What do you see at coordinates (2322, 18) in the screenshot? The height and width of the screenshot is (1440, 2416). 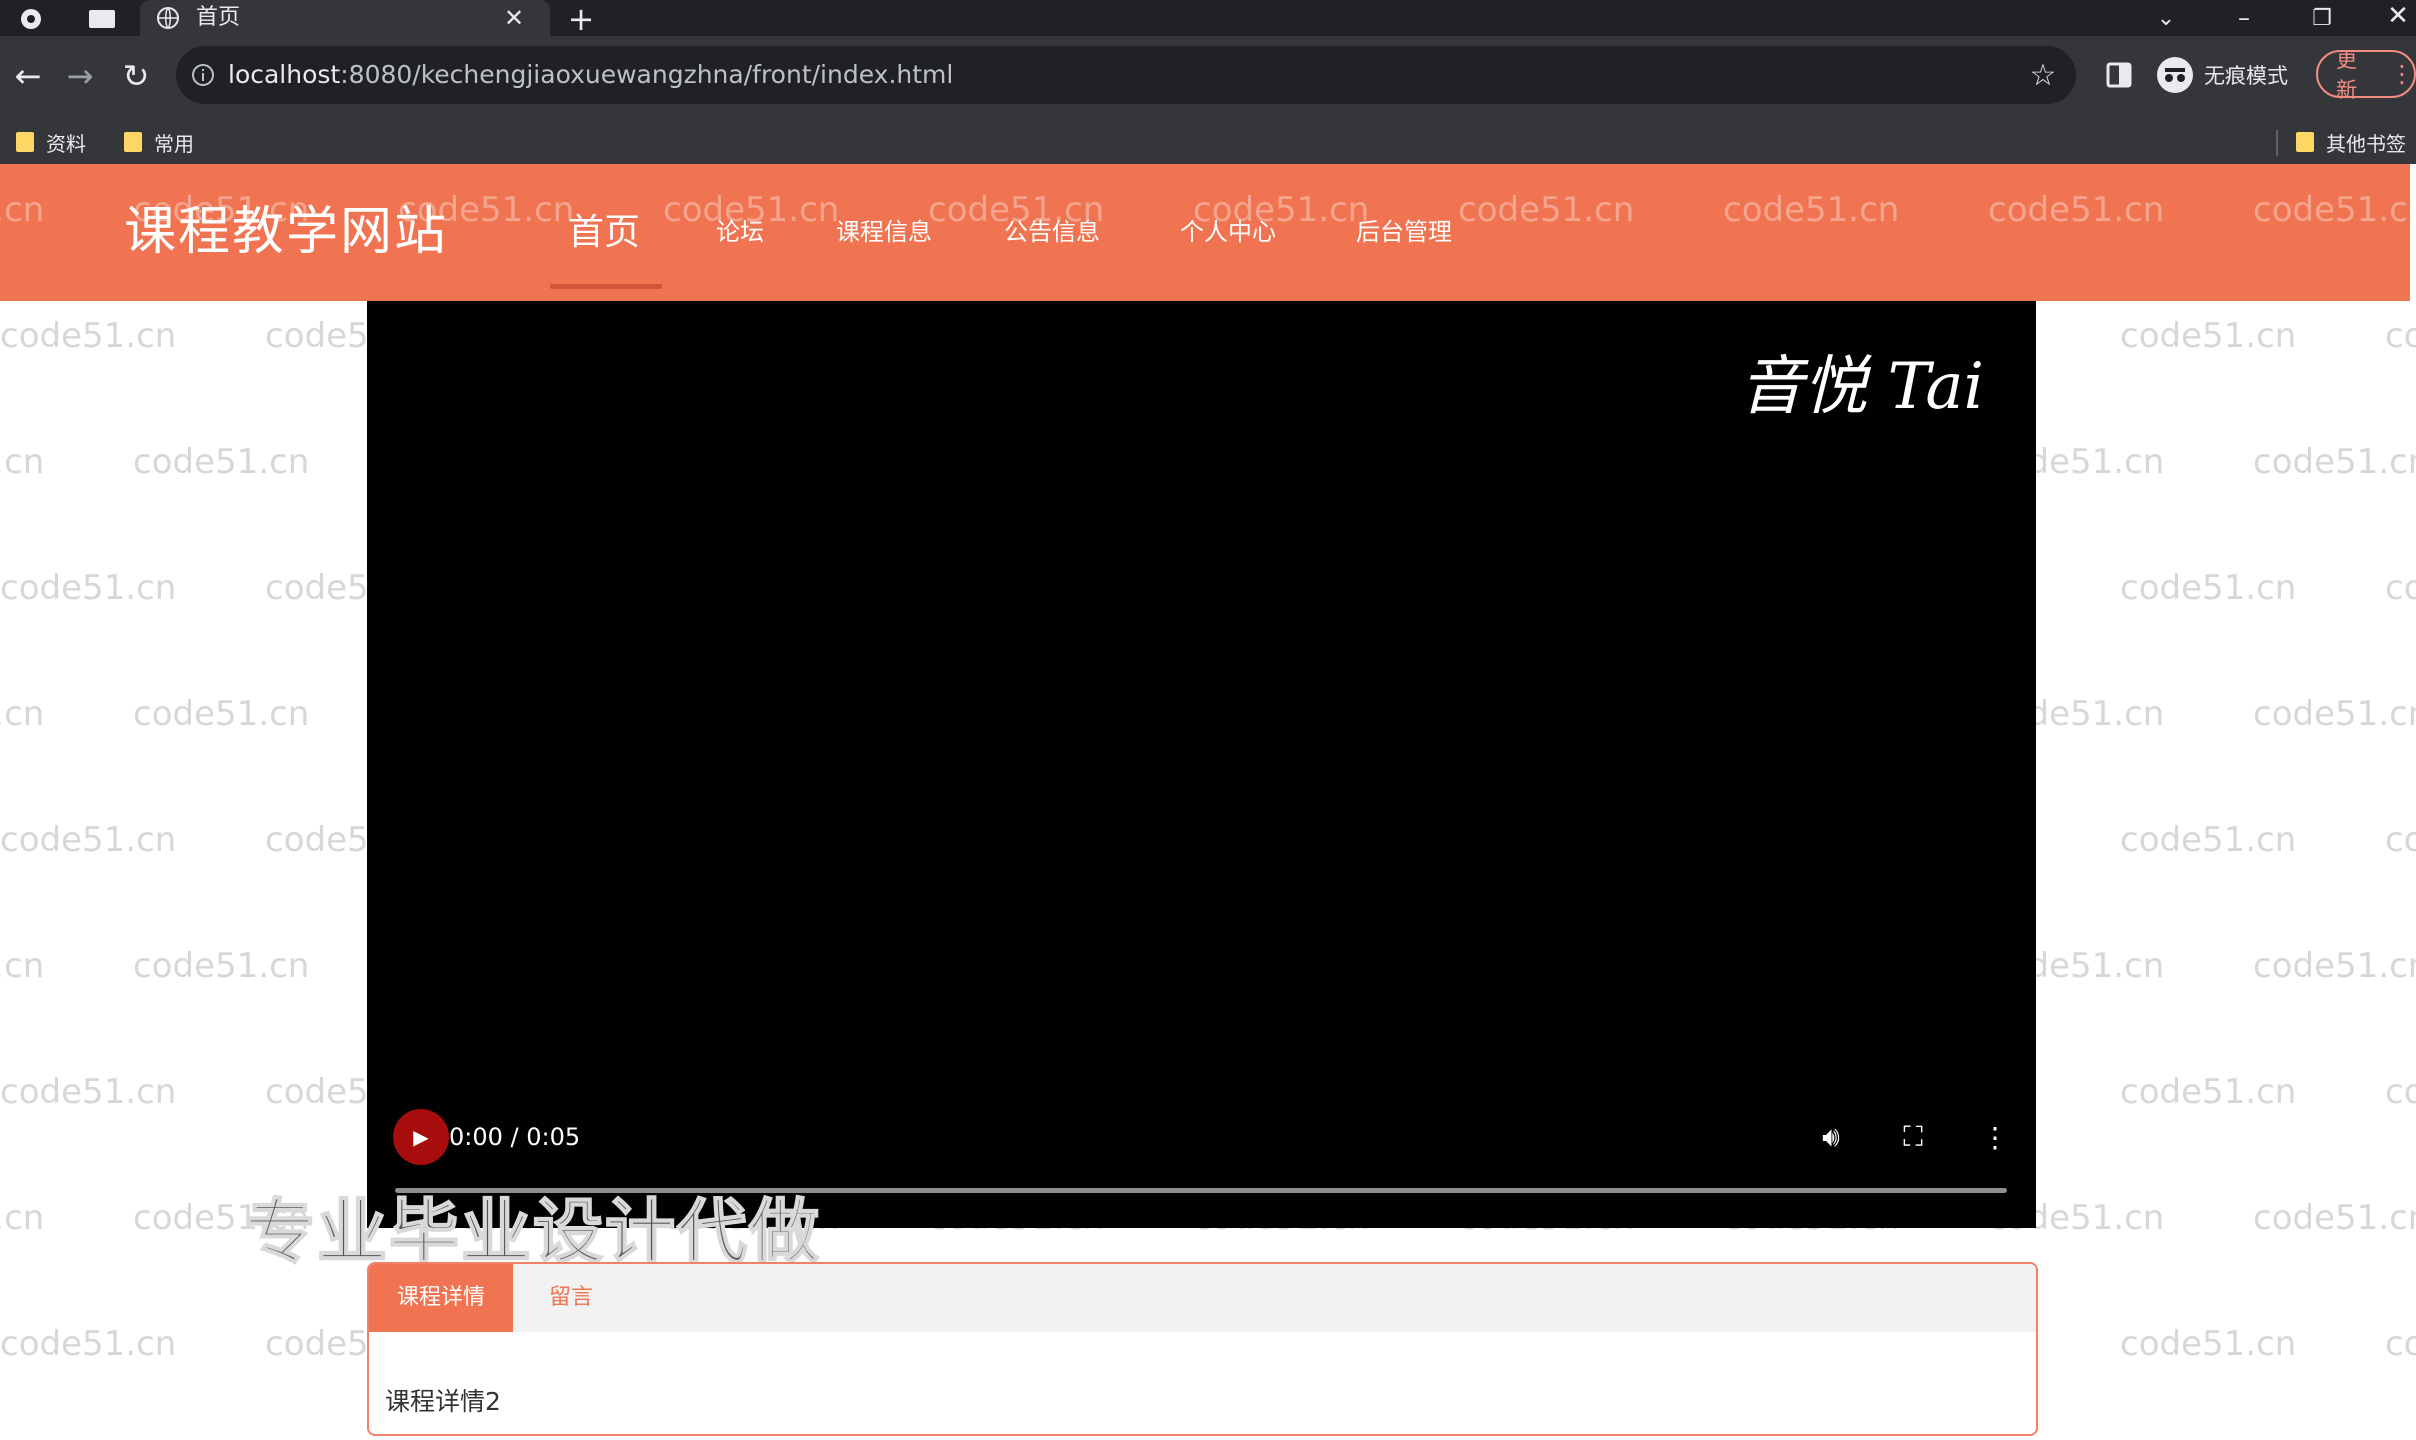 I see `restore-icon: ❐` at bounding box center [2322, 18].